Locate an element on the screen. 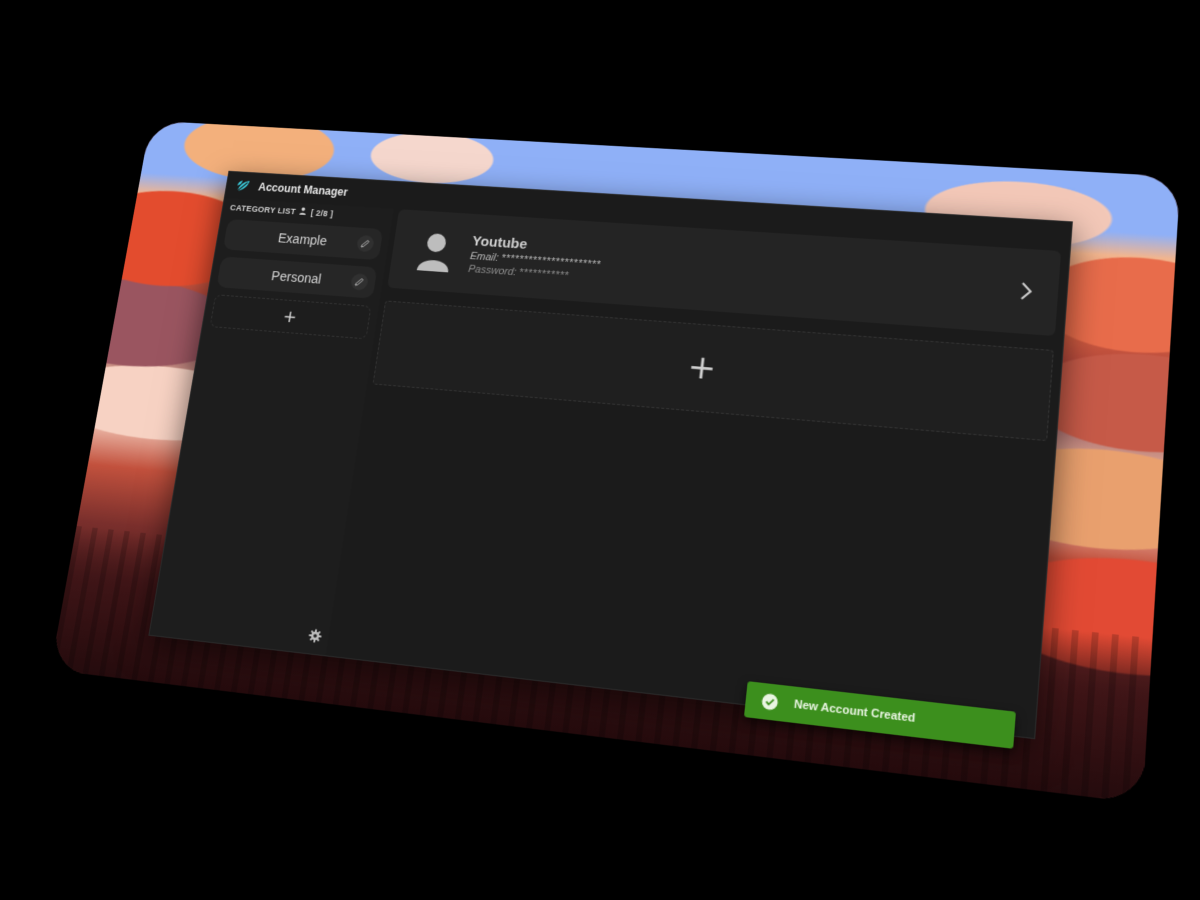 The height and width of the screenshot is (900, 1200). user-avatar-icon is located at coordinates (435, 251).